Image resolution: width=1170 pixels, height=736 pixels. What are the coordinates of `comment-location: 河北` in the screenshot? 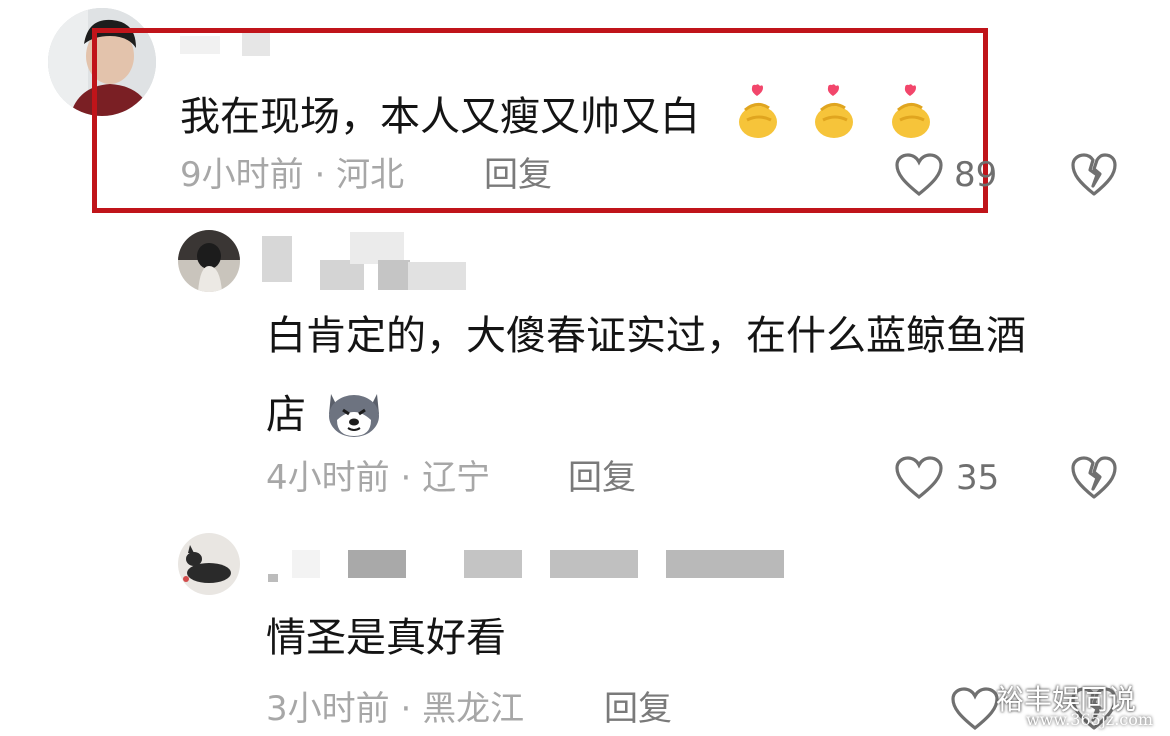 It's located at (370, 175).